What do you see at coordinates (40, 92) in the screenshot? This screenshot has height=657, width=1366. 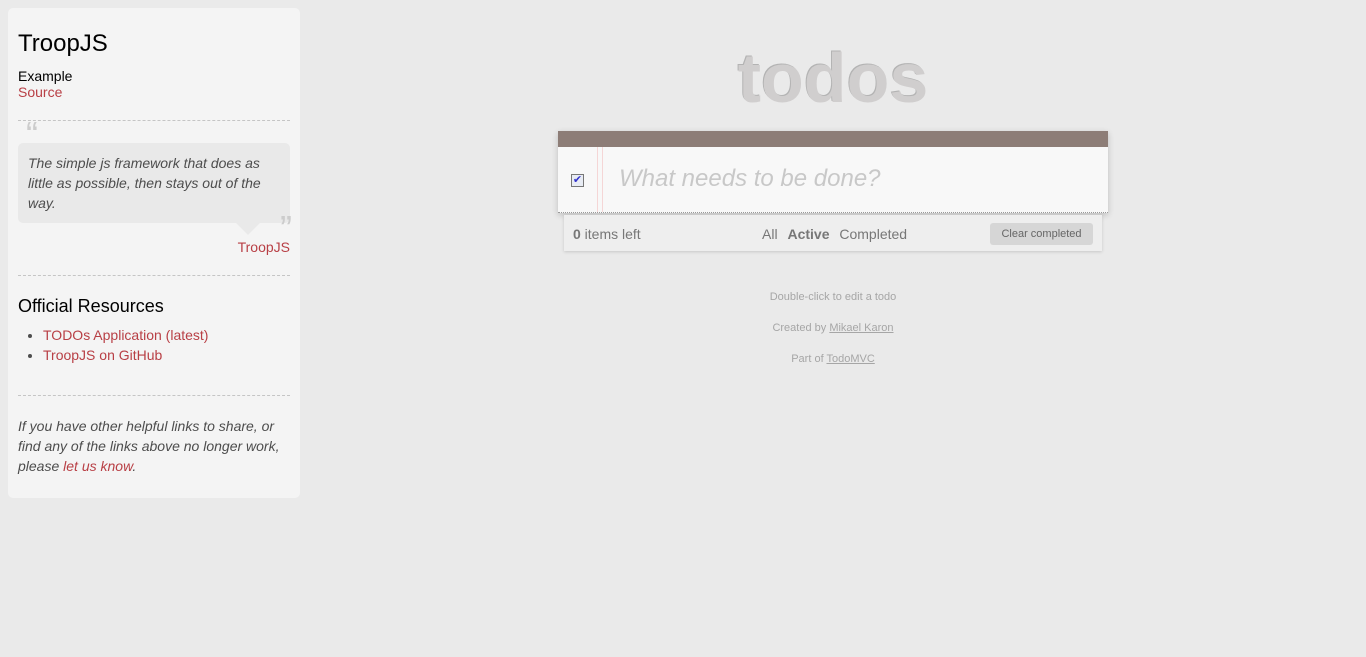 I see `source-link: Source` at bounding box center [40, 92].